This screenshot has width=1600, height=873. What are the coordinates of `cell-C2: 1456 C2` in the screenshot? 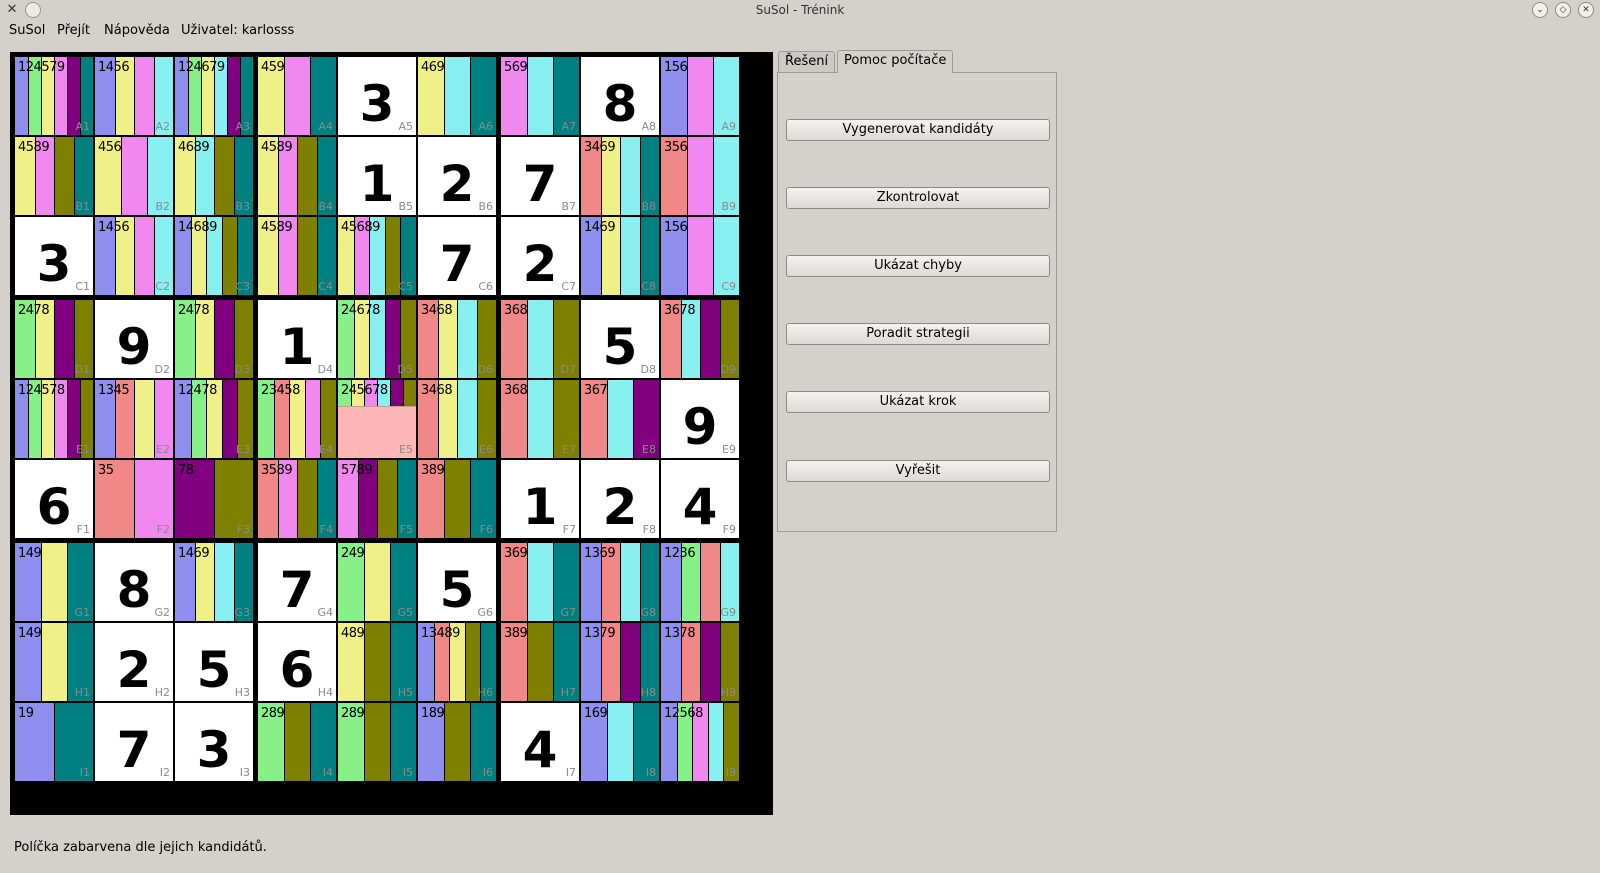 It's located at (134, 256).